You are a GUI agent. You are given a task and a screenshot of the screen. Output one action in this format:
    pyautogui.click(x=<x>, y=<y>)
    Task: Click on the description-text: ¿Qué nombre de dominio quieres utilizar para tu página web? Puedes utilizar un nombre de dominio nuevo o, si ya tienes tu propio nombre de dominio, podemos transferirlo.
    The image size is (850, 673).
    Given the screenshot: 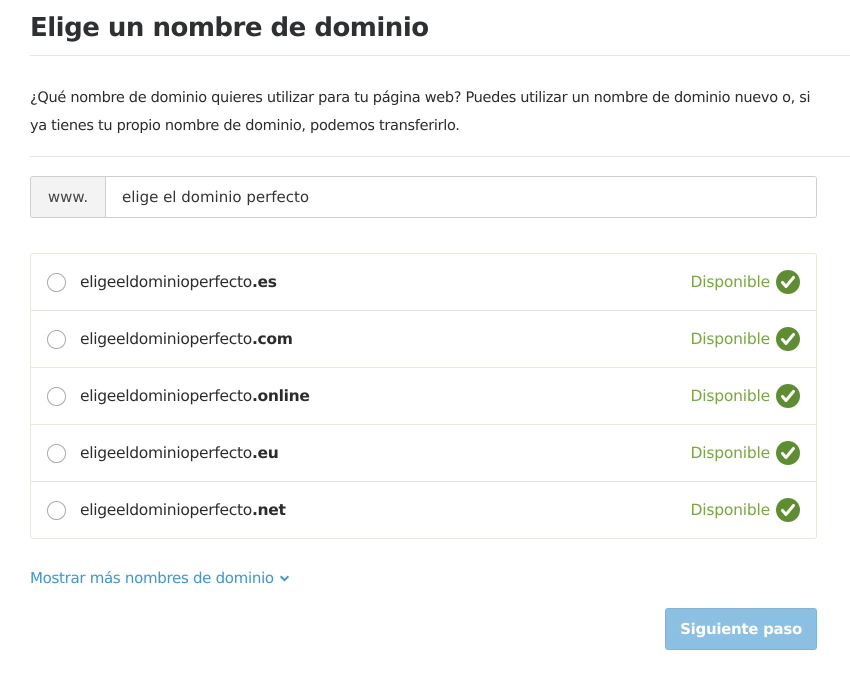 What is the action you would take?
    pyautogui.click(x=421, y=112)
    